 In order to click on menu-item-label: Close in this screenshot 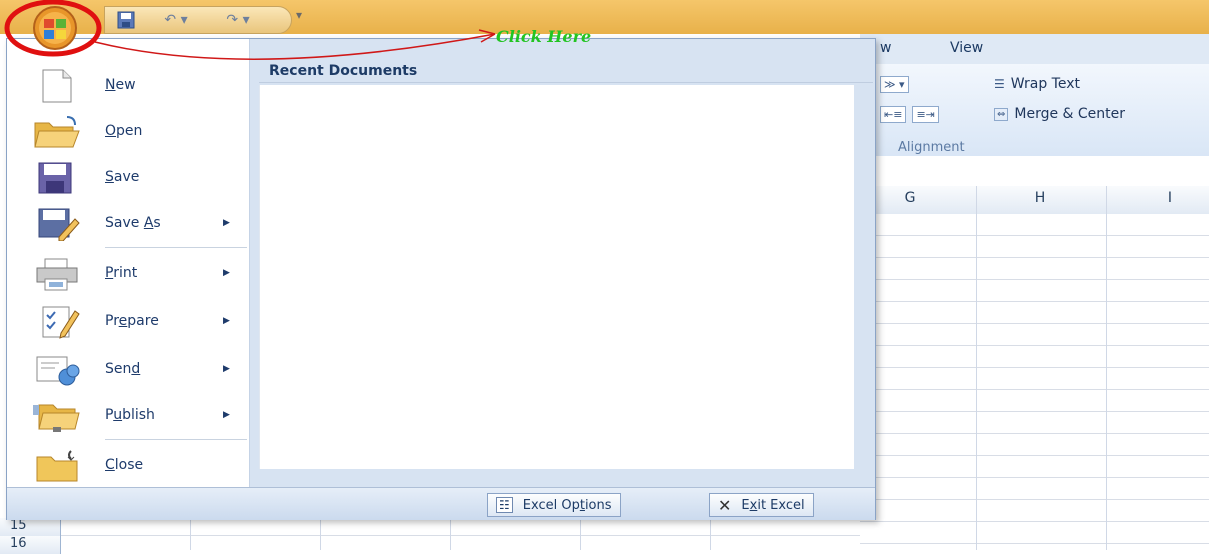, I will do `click(124, 465)`.